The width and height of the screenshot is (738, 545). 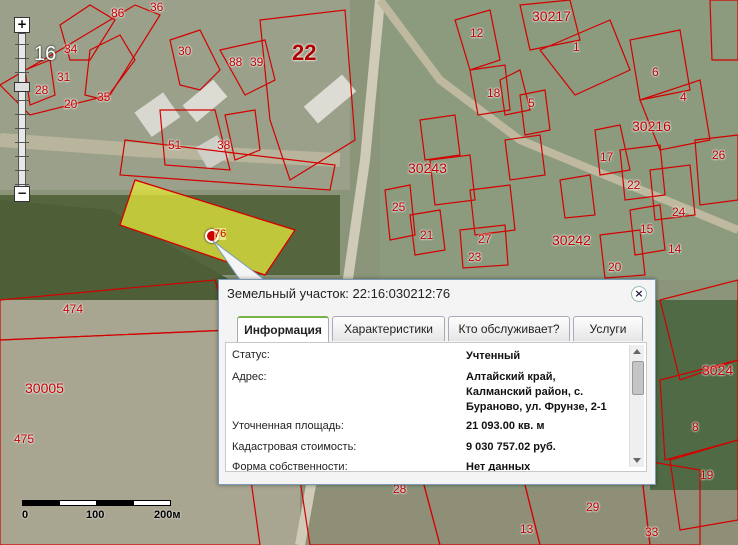 What do you see at coordinates (118, 13) in the screenshot?
I see `parcel-label: 86` at bounding box center [118, 13].